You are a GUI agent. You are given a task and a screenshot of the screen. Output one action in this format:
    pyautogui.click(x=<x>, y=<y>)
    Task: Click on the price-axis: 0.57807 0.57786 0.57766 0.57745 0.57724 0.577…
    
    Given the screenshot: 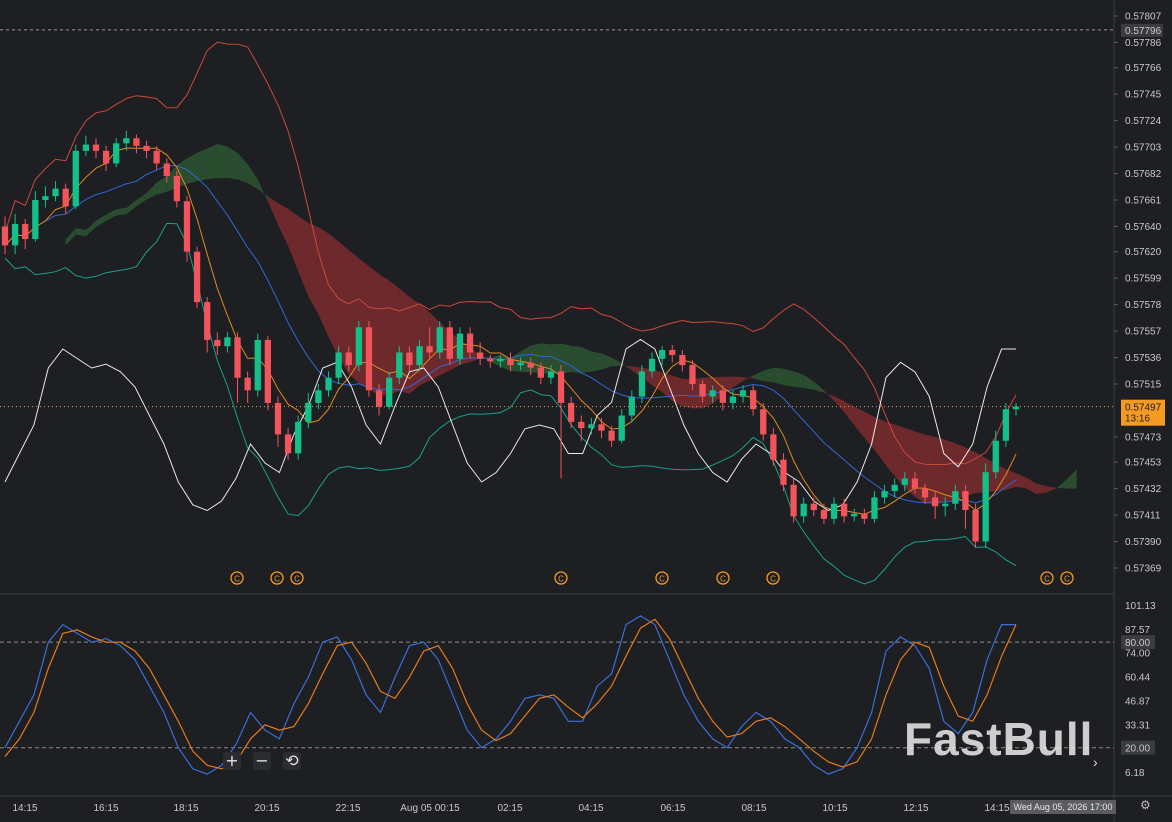 What is the action you would take?
    pyautogui.click(x=1139, y=293)
    